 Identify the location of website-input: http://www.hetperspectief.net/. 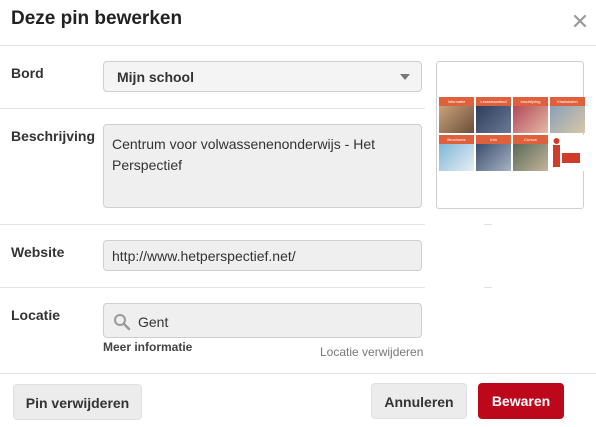
(262, 255).